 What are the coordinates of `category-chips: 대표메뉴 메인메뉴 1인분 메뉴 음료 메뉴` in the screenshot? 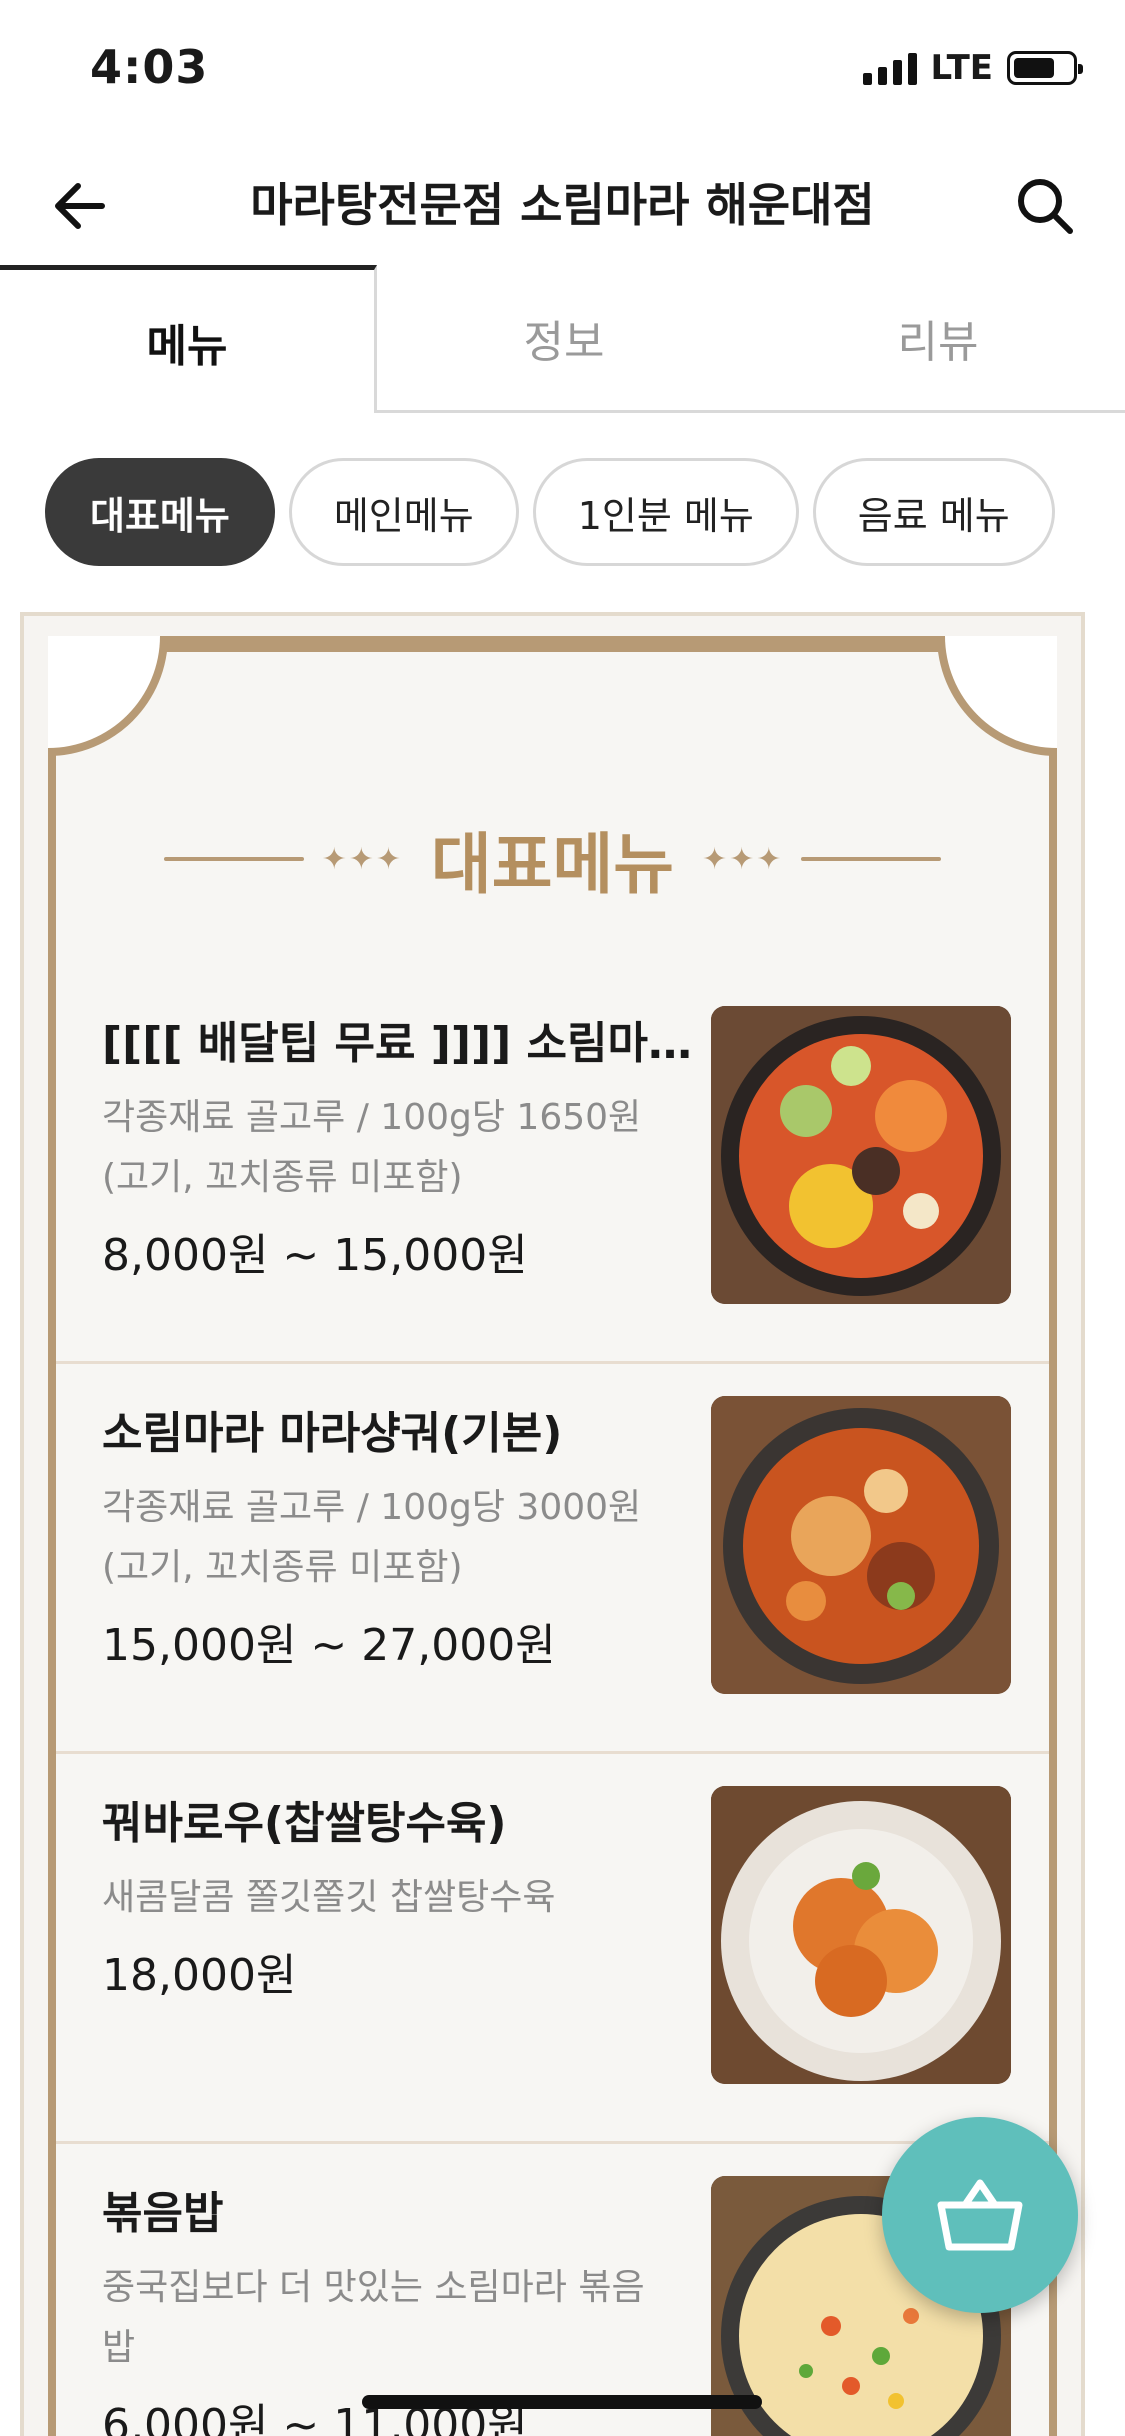 It's located at (550, 512).